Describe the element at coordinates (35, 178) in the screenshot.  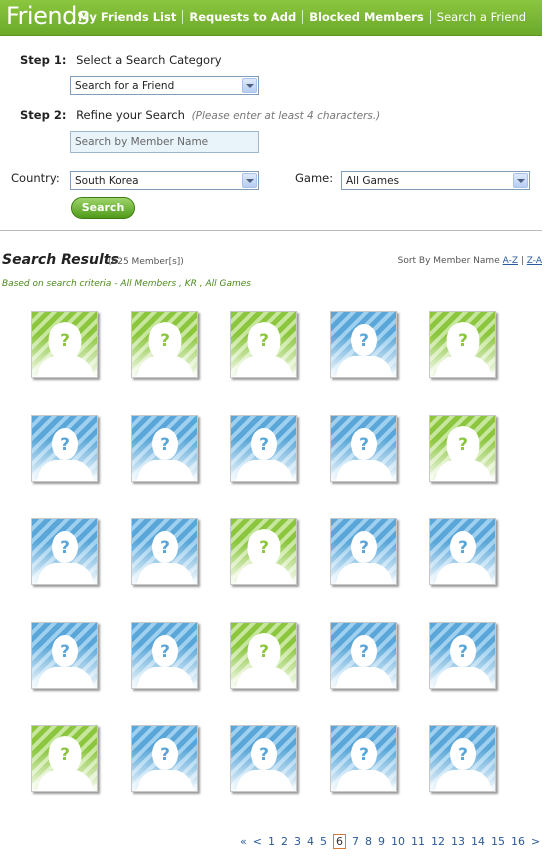
I see `country-label: Country:` at that location.